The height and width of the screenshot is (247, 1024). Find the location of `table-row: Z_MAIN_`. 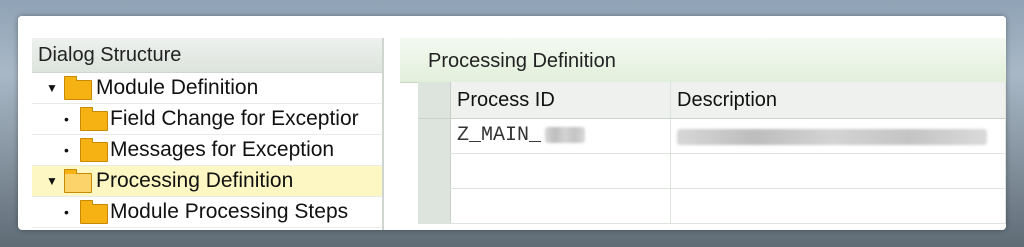

table-row: Z_MAIN_ is located at coordinates (712, 136).